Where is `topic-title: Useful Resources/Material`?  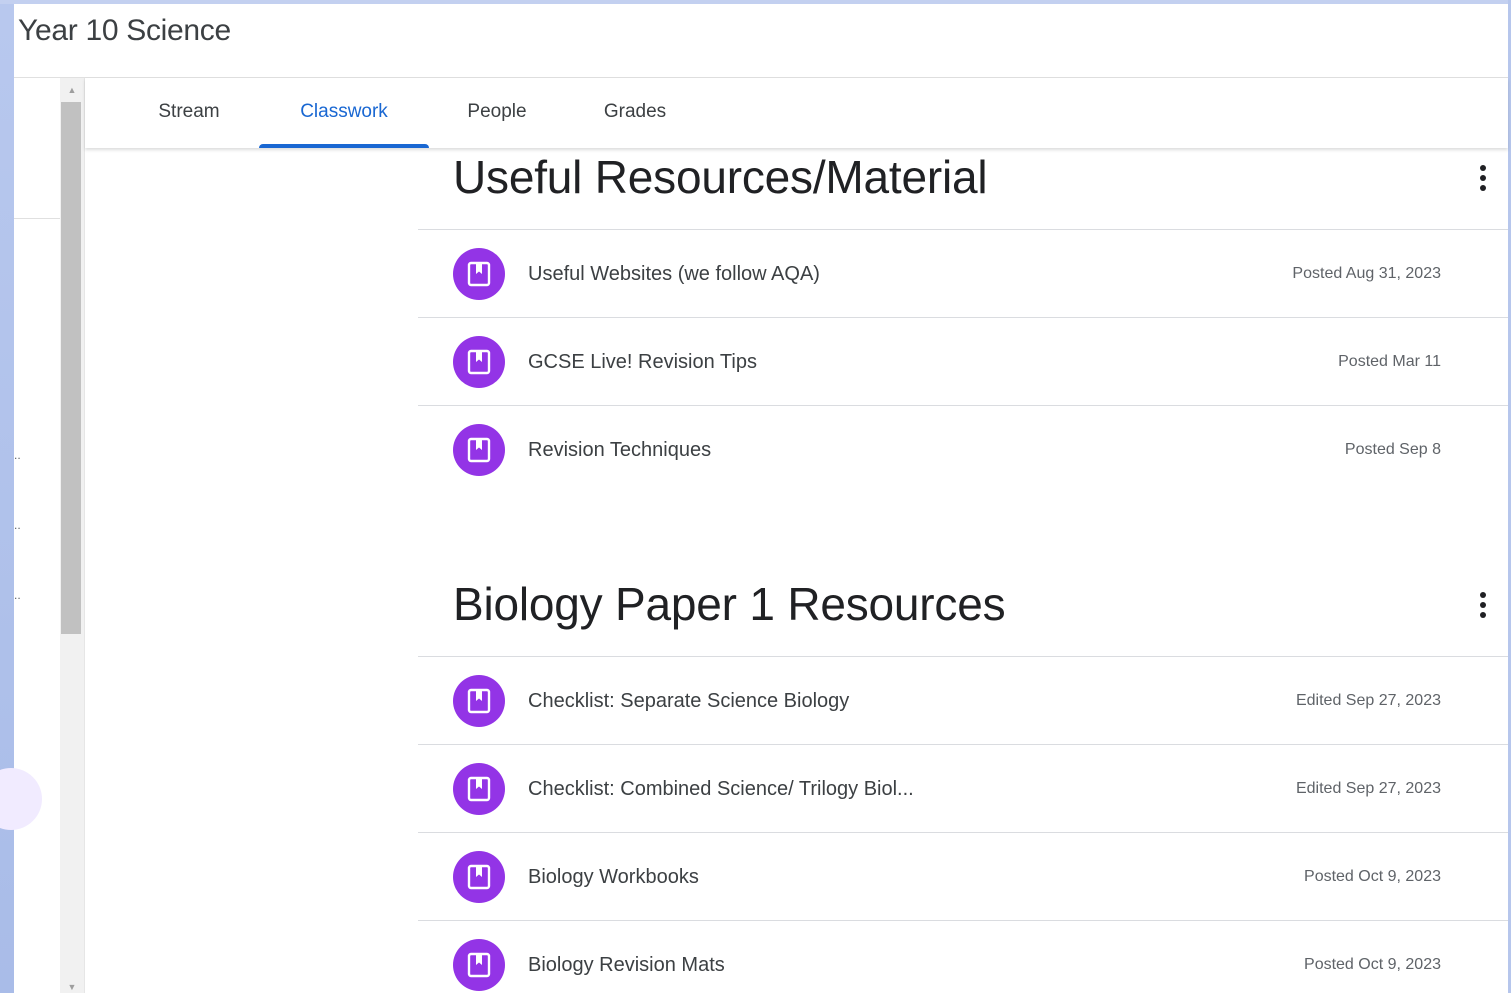
topic-title: Useful Resources/Material is located at coordinates (720, 177).